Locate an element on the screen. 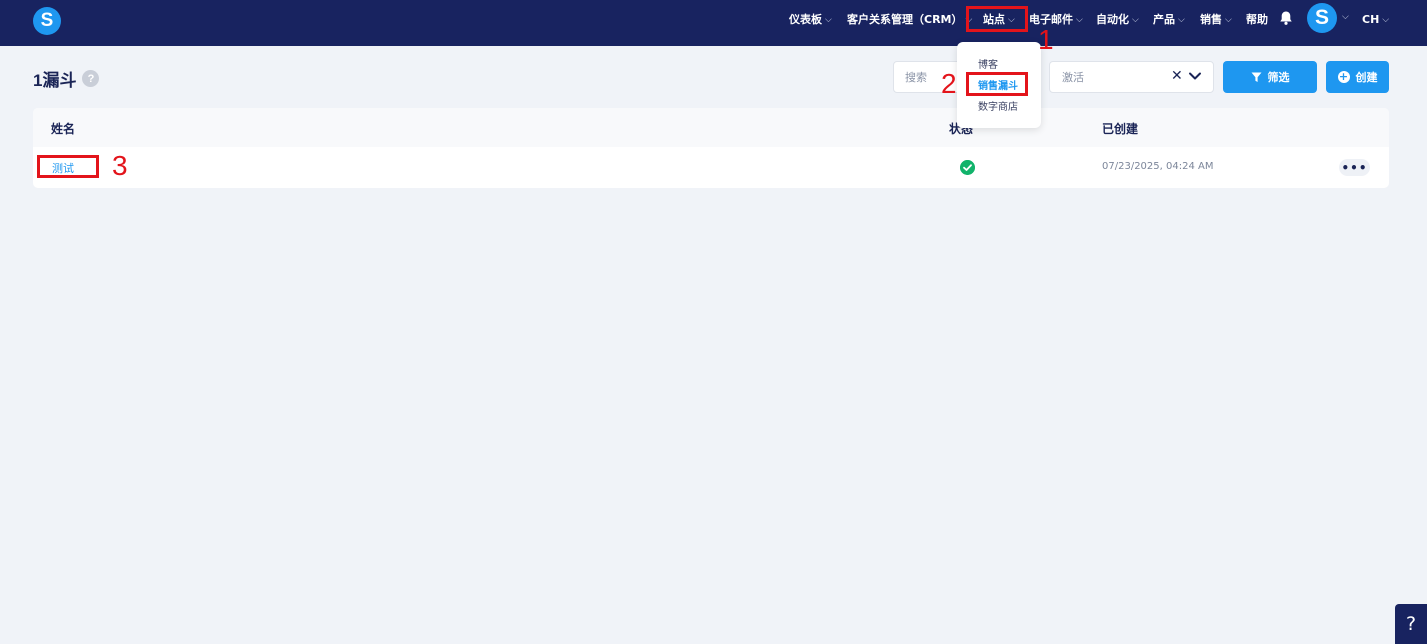  filter-label: 筛选 is located at coordinates (1278, 77).